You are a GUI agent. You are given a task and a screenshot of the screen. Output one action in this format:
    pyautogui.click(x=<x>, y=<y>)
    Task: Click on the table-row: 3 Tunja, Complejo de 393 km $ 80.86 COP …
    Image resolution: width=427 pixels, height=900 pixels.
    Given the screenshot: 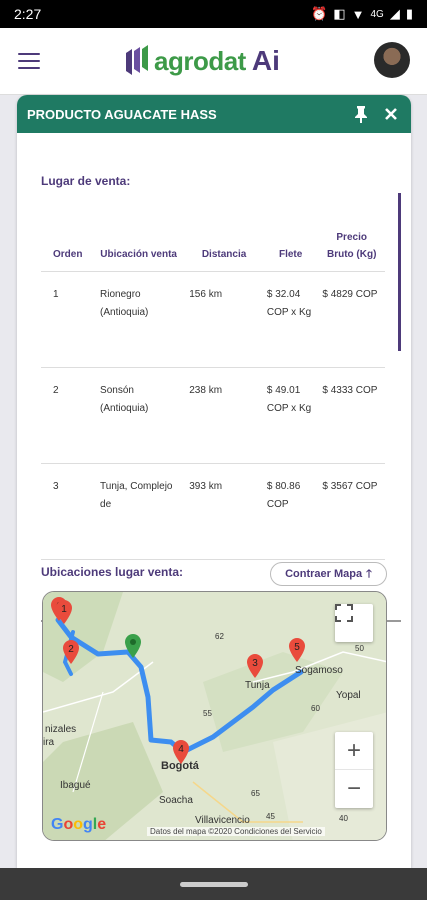 What is the action you would take?
    pyautogui.click(x=213, y=511)
    